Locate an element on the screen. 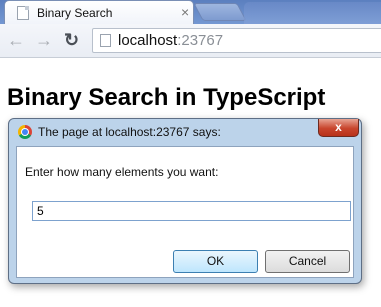 This screenshot has height=307, width=381. reload-icon: ↻ is located at coordinates (71, 40).